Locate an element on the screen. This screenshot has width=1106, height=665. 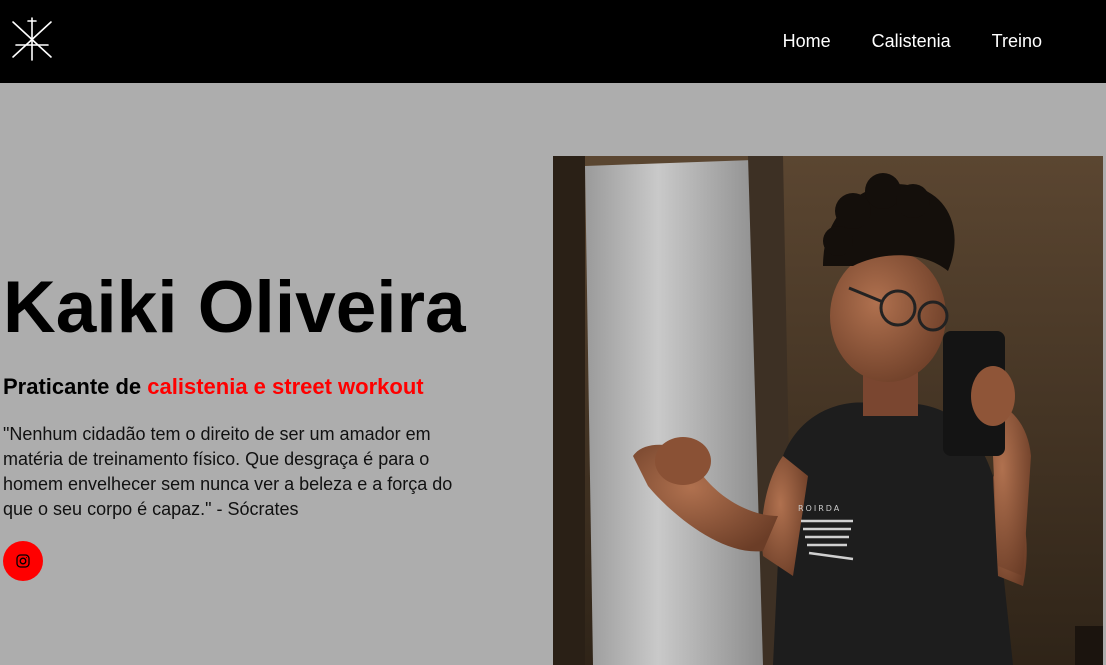
top-navbar: Home Calistenia Treino is located at coordinates (553, 41).